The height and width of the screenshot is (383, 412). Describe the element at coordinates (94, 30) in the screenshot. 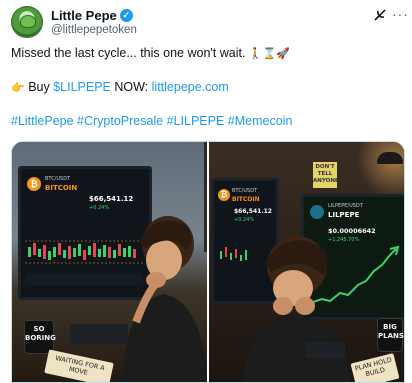

I see `author-handle: @littlepepetoken` at that location.